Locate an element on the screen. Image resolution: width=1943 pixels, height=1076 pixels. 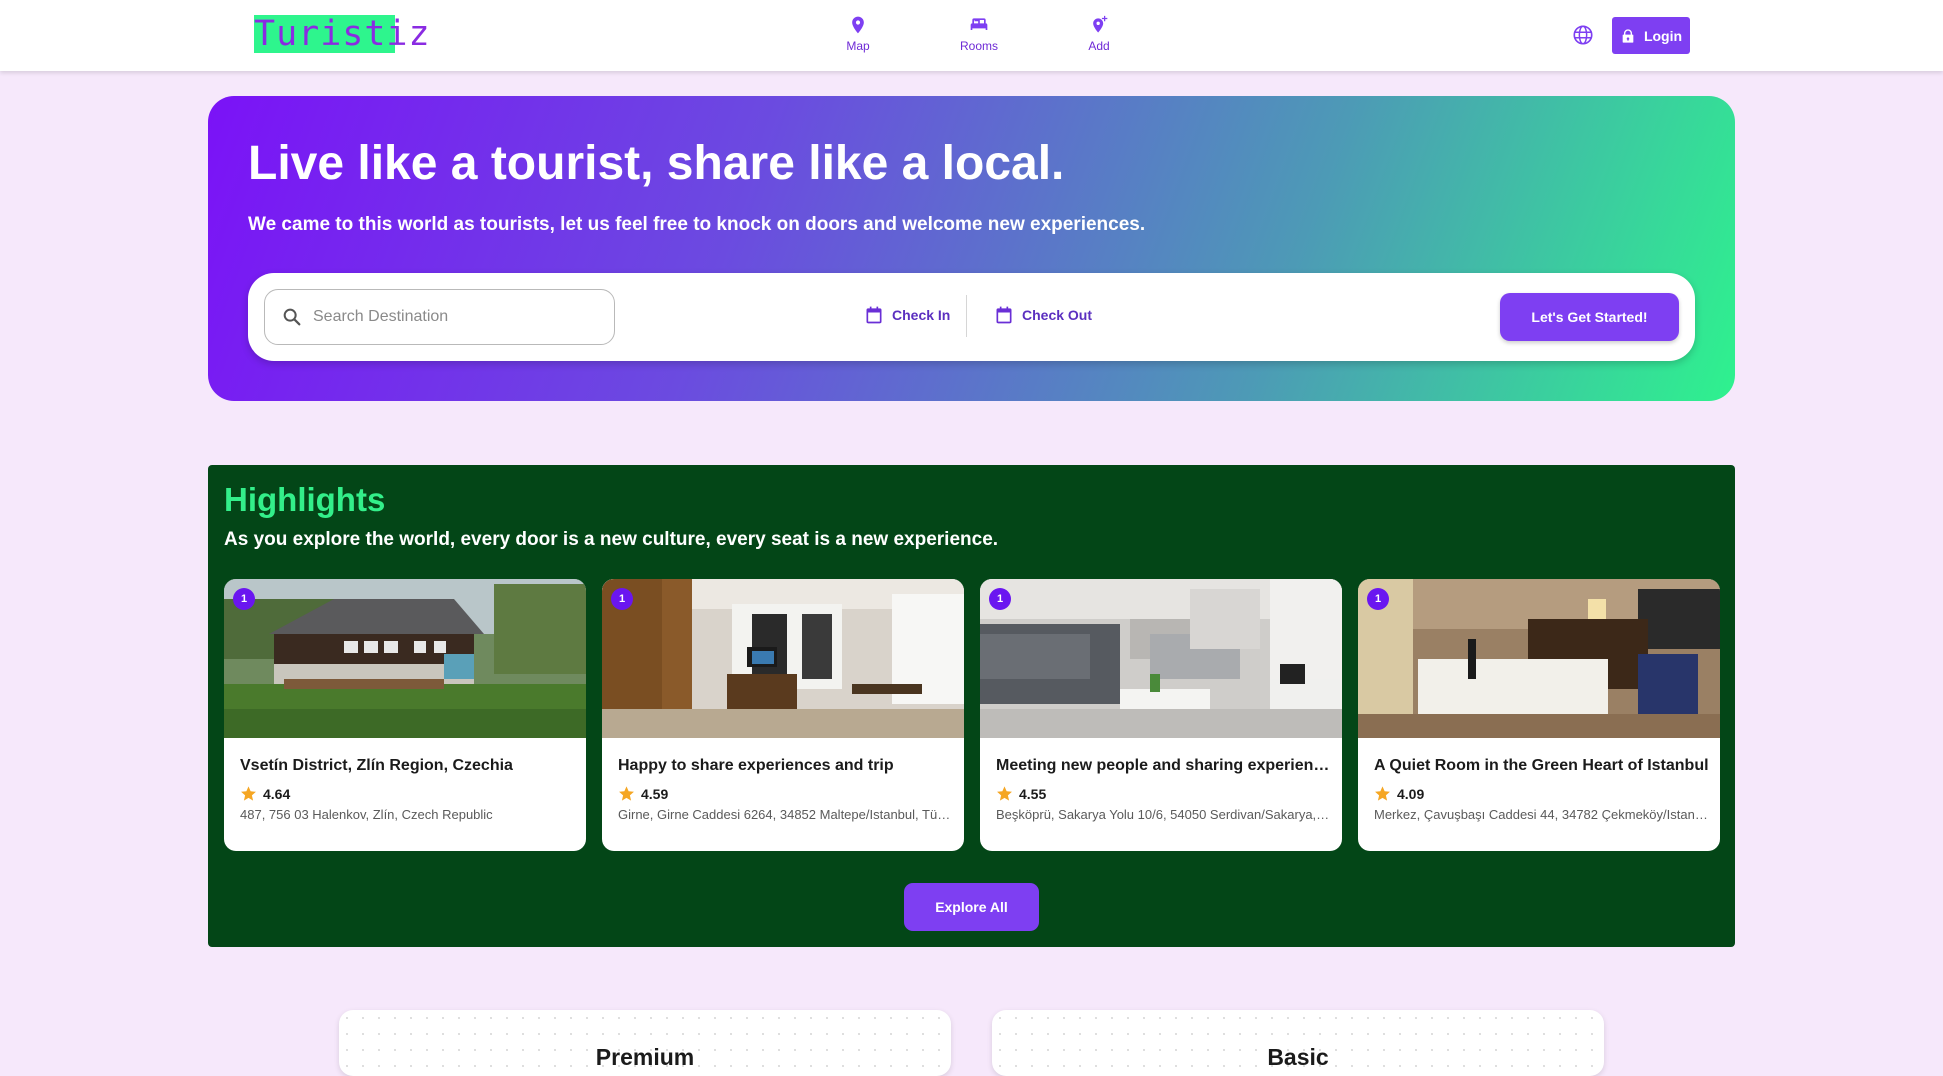
add-location-icon is located at coordinates (1100, 24).